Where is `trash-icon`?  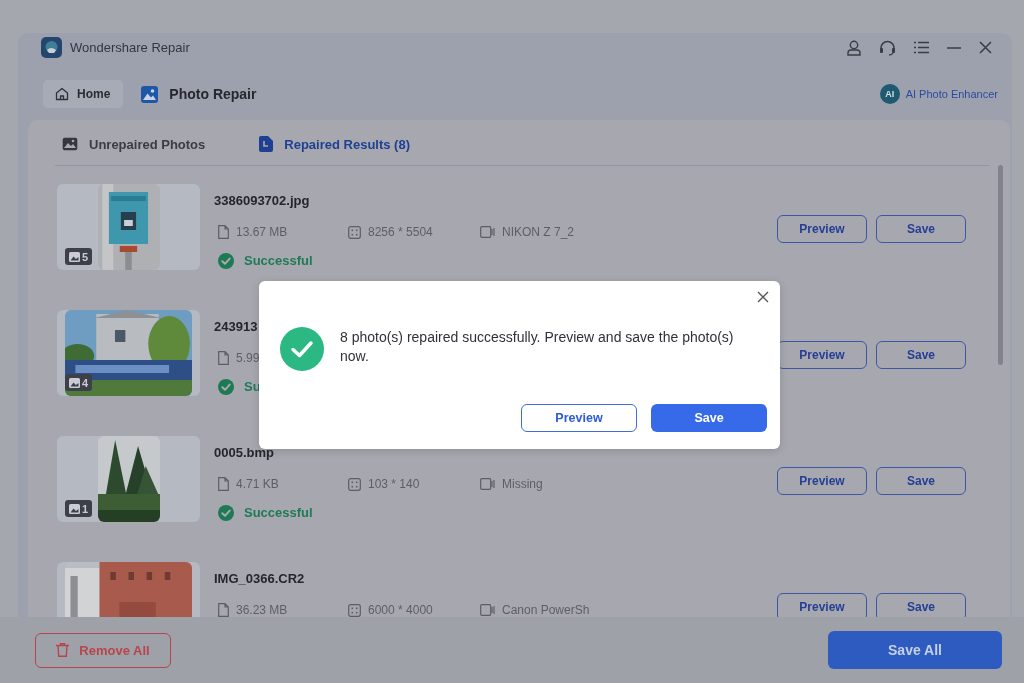
trash-icon is located at coordinates (63, 650).